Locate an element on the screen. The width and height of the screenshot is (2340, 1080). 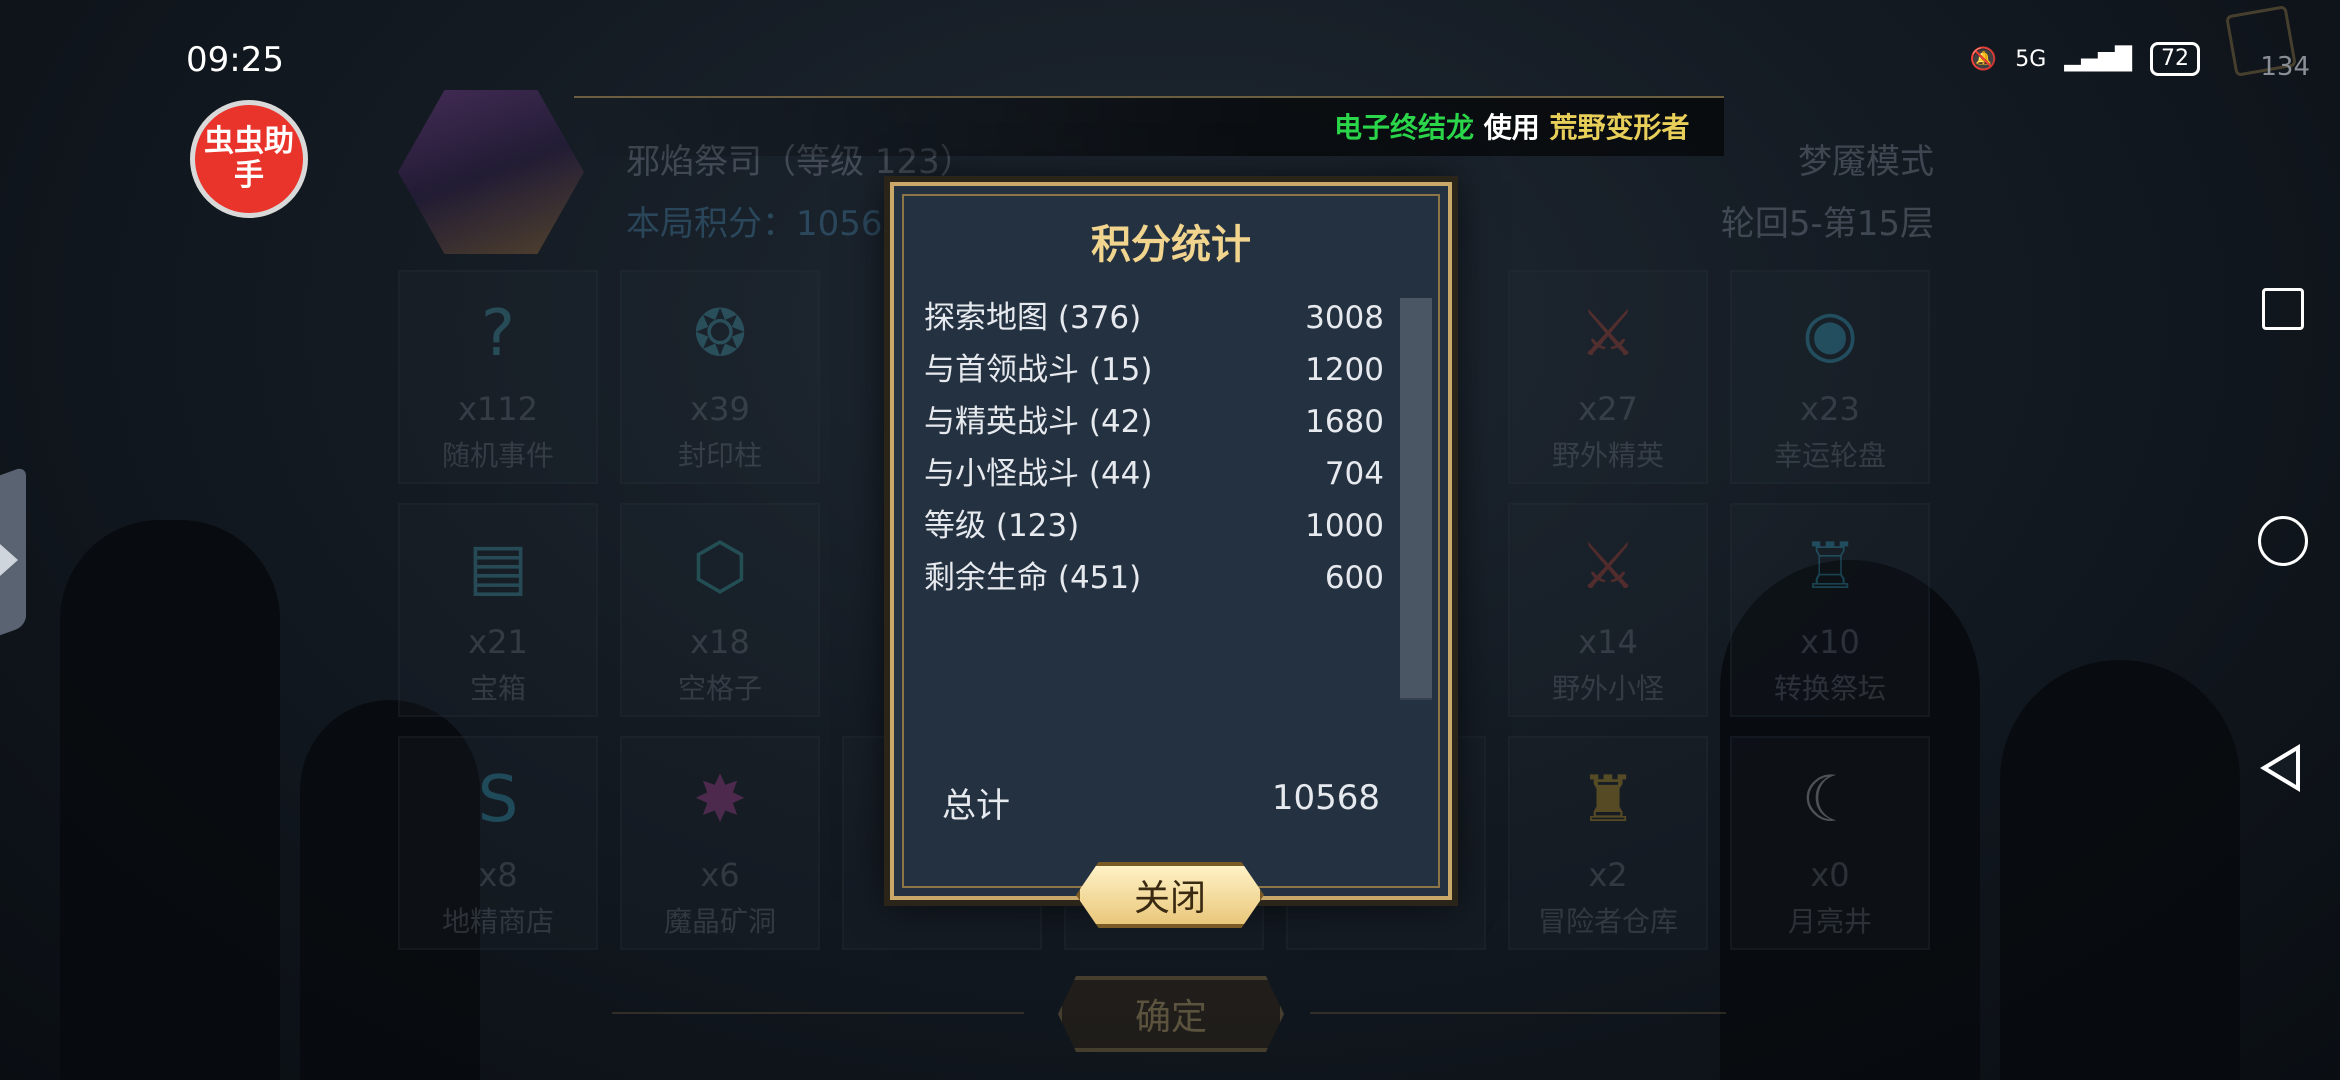
cycle-floor: 轮回5-第15层 is located at coordinates (1827, 224).